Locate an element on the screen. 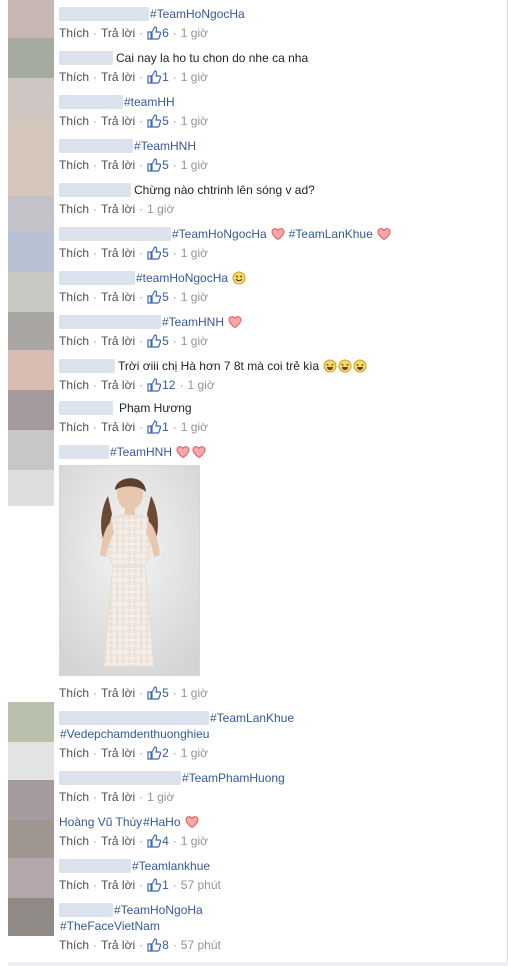 The height and width of the screenshot is (966, 508). hashtag-link: #TheFaceVietNam is located at coordinates (110, 926).